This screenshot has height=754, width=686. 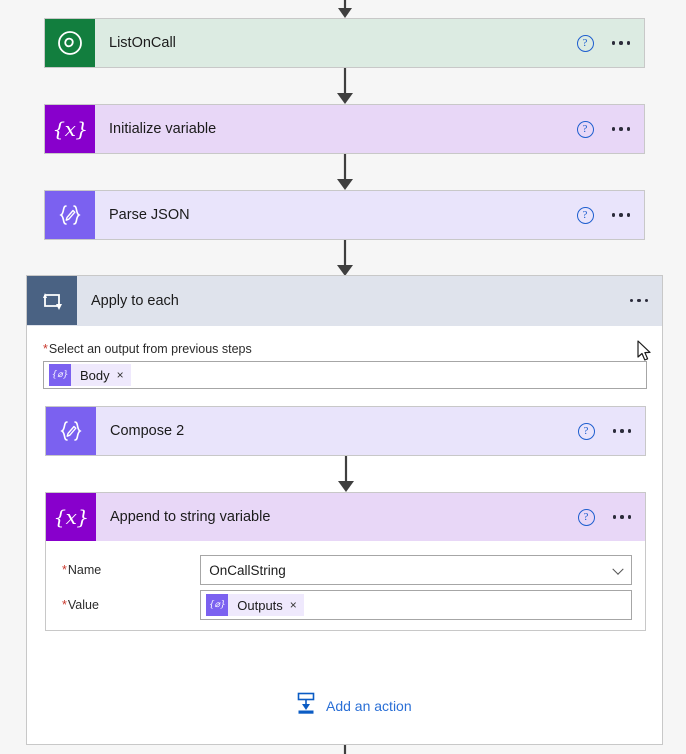 I want to click on action-card-initialize-variable: {x} Initialize variable ?, so click(x=344, y=129).